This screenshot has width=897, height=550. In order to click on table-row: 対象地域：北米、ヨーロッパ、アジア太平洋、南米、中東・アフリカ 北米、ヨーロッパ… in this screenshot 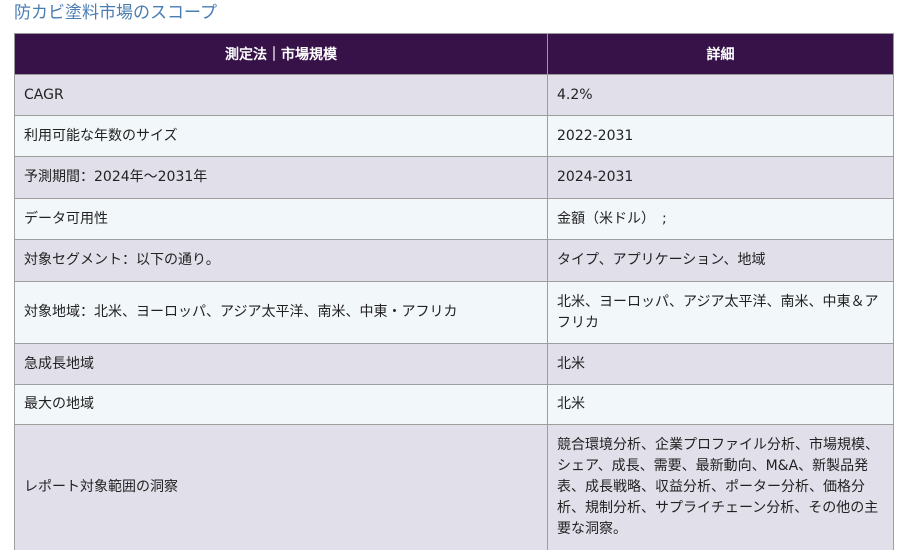, I will do `click(454, 312)`.